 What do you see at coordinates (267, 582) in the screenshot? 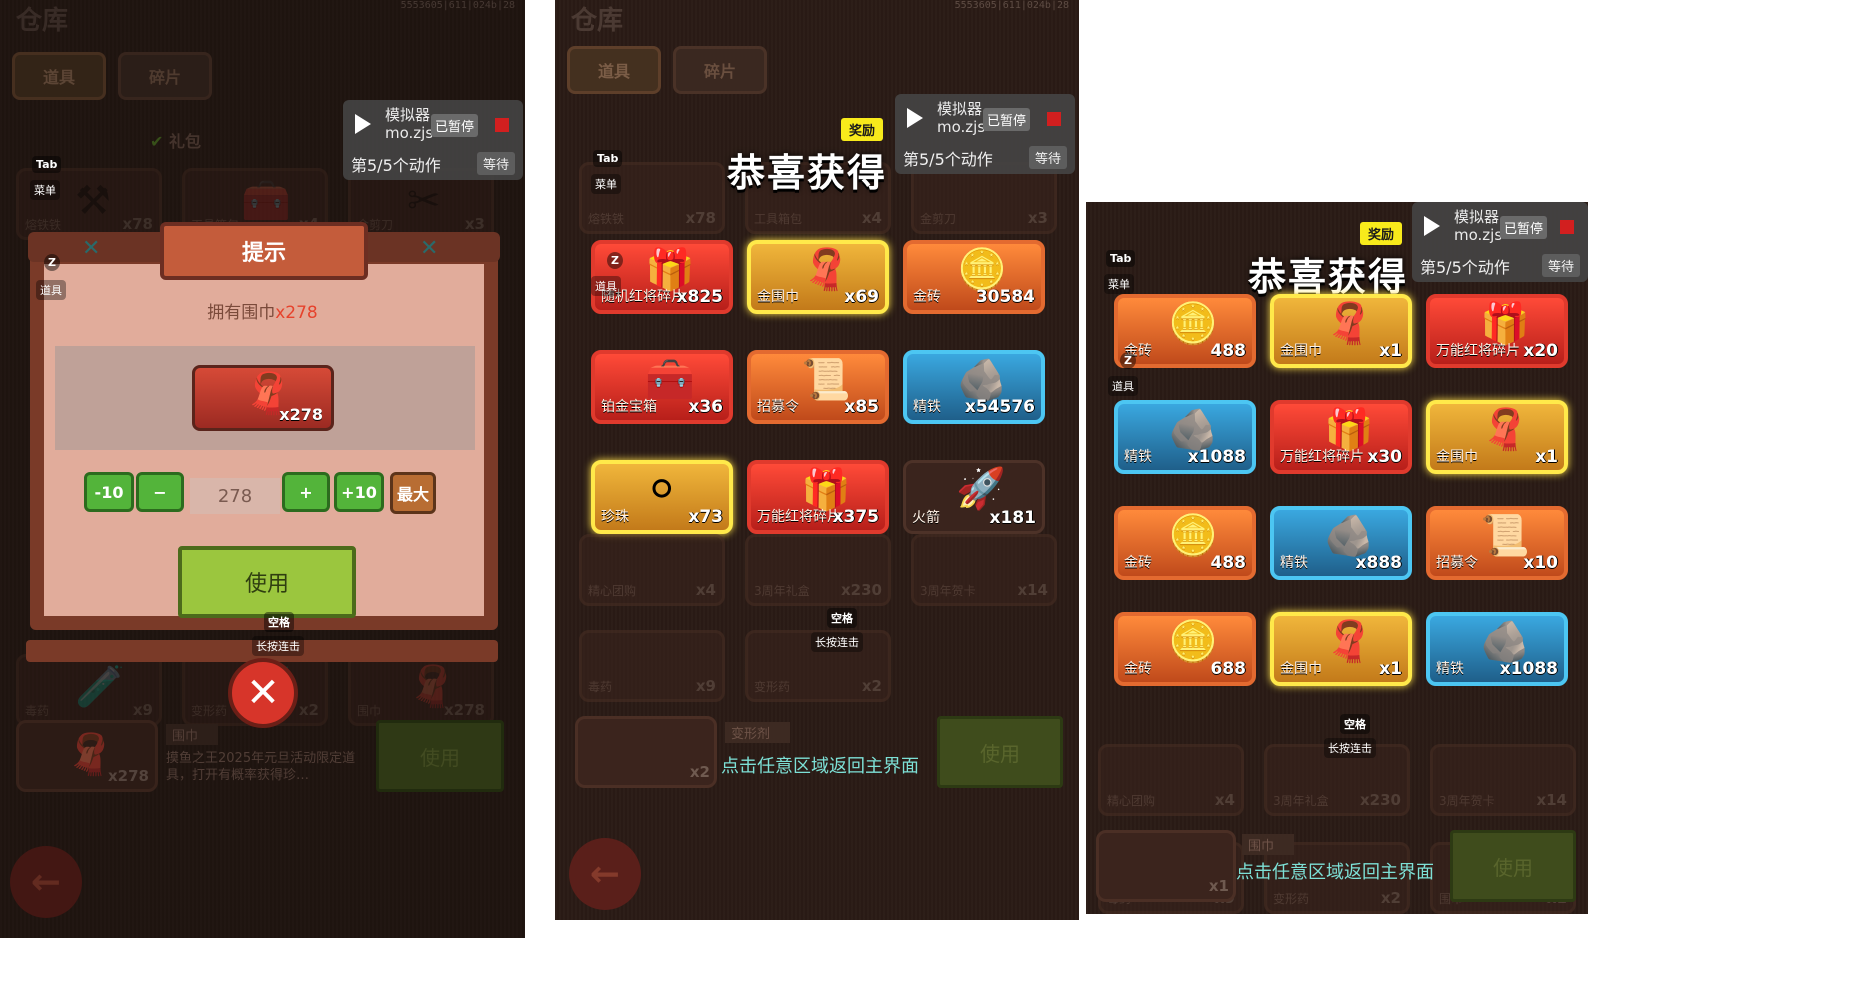
I see `use-button: 使用` at bounding box center [267, 582].